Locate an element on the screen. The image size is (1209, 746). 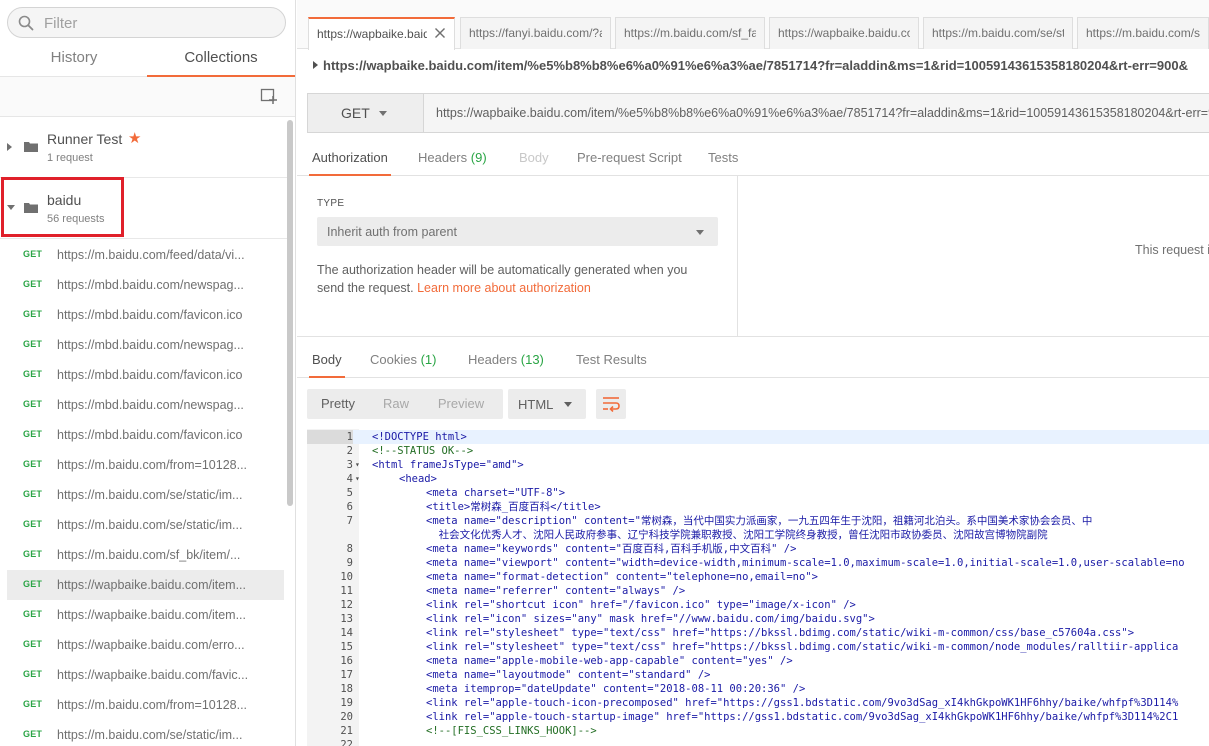
tab-request-5: https://m.baidu.com/se/static is located at coordinates (998, 33).